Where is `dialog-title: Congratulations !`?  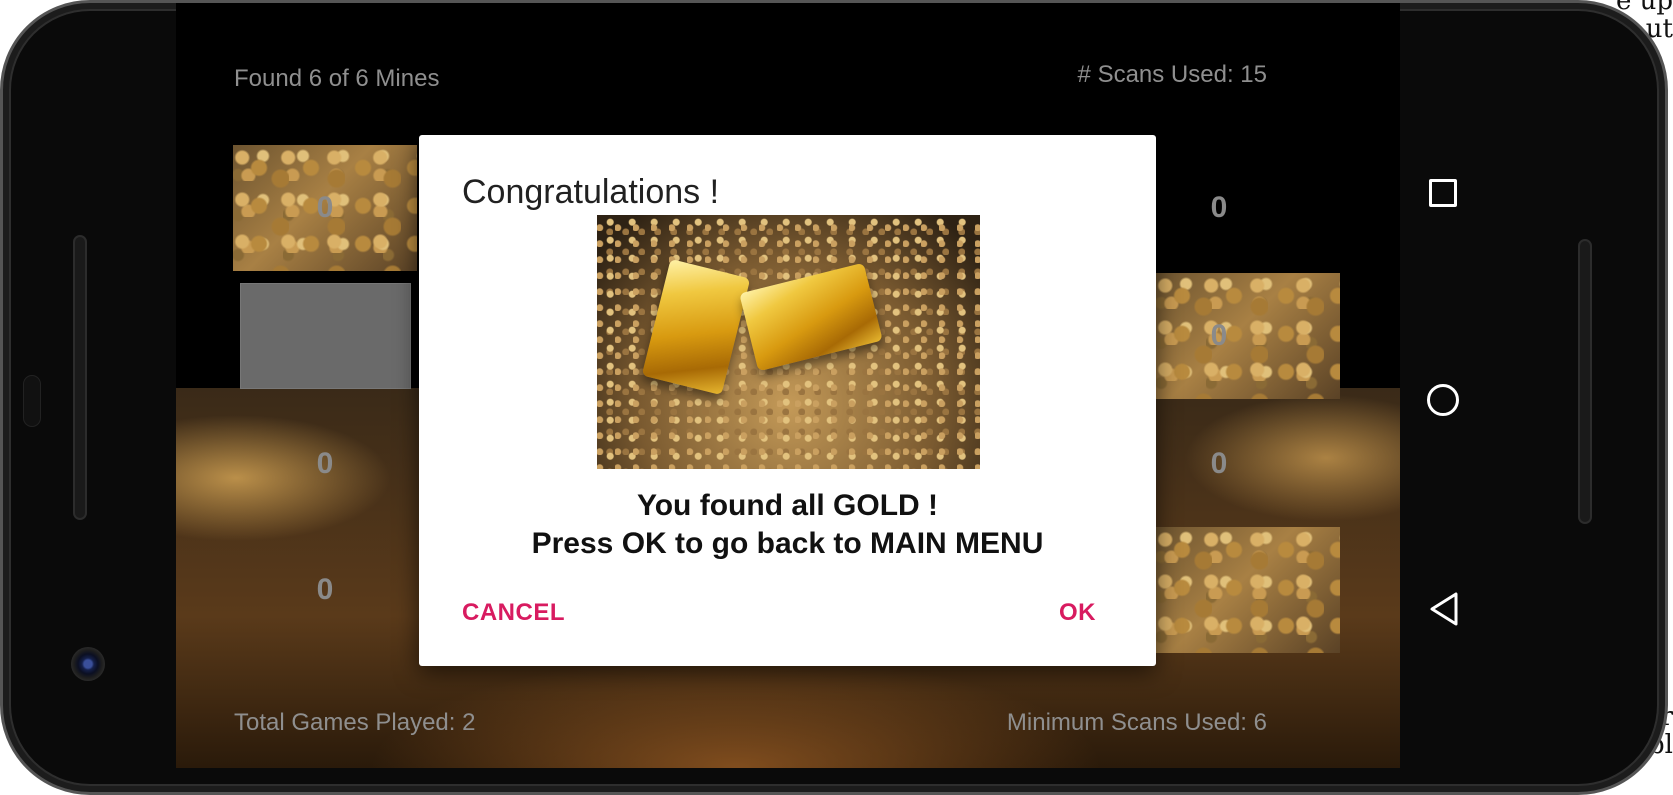 dialog-title: Congratulations ! is located at coordinates (591, 192).